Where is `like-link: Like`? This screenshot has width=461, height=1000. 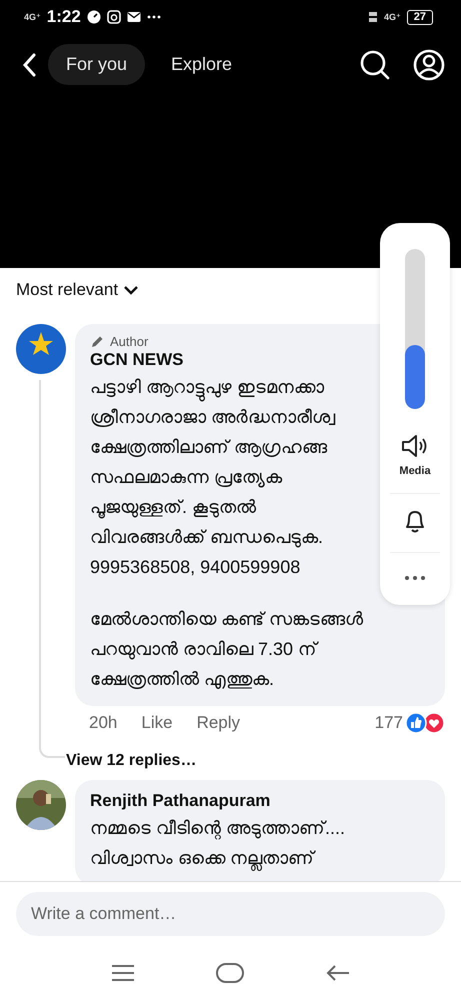
like-link: Like is located at coordinates (157, 723).